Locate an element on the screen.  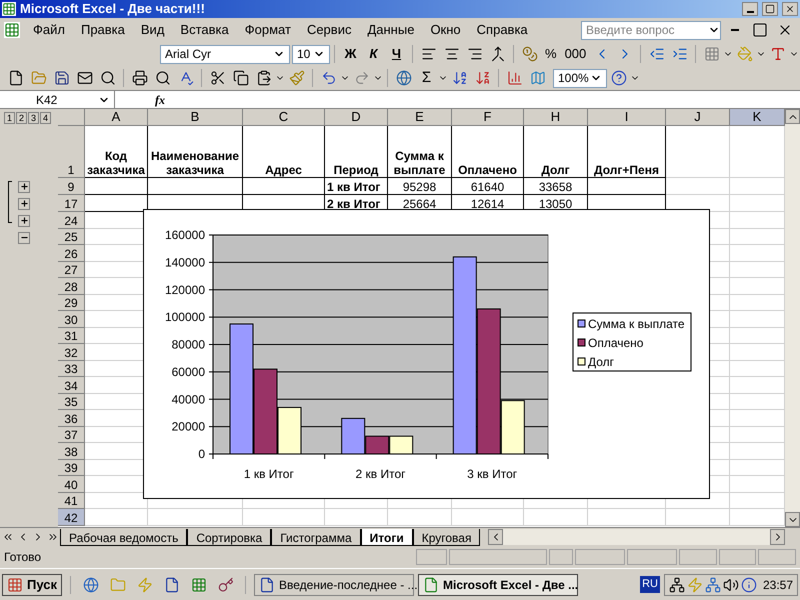
font-name: Arial Cyr is located at coordinates (188, 54).